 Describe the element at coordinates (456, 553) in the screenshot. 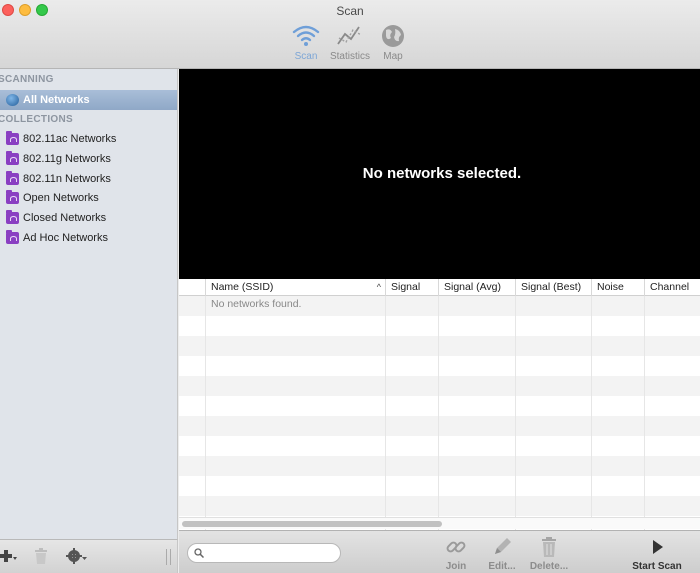

I see `join-button: Join` at that location.